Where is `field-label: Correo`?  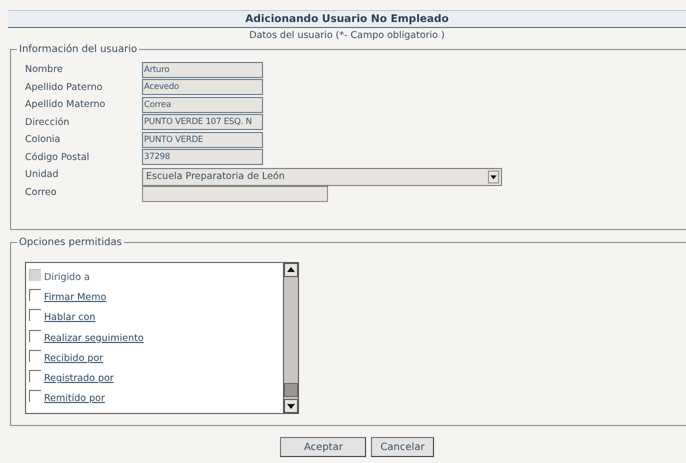
field-label: Correo is located at coordinates (41, 192).